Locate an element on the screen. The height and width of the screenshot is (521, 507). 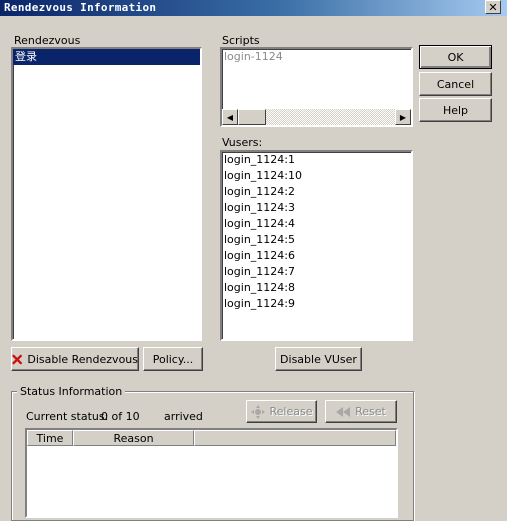
release-label: Release is located at coordinates (291, 411).